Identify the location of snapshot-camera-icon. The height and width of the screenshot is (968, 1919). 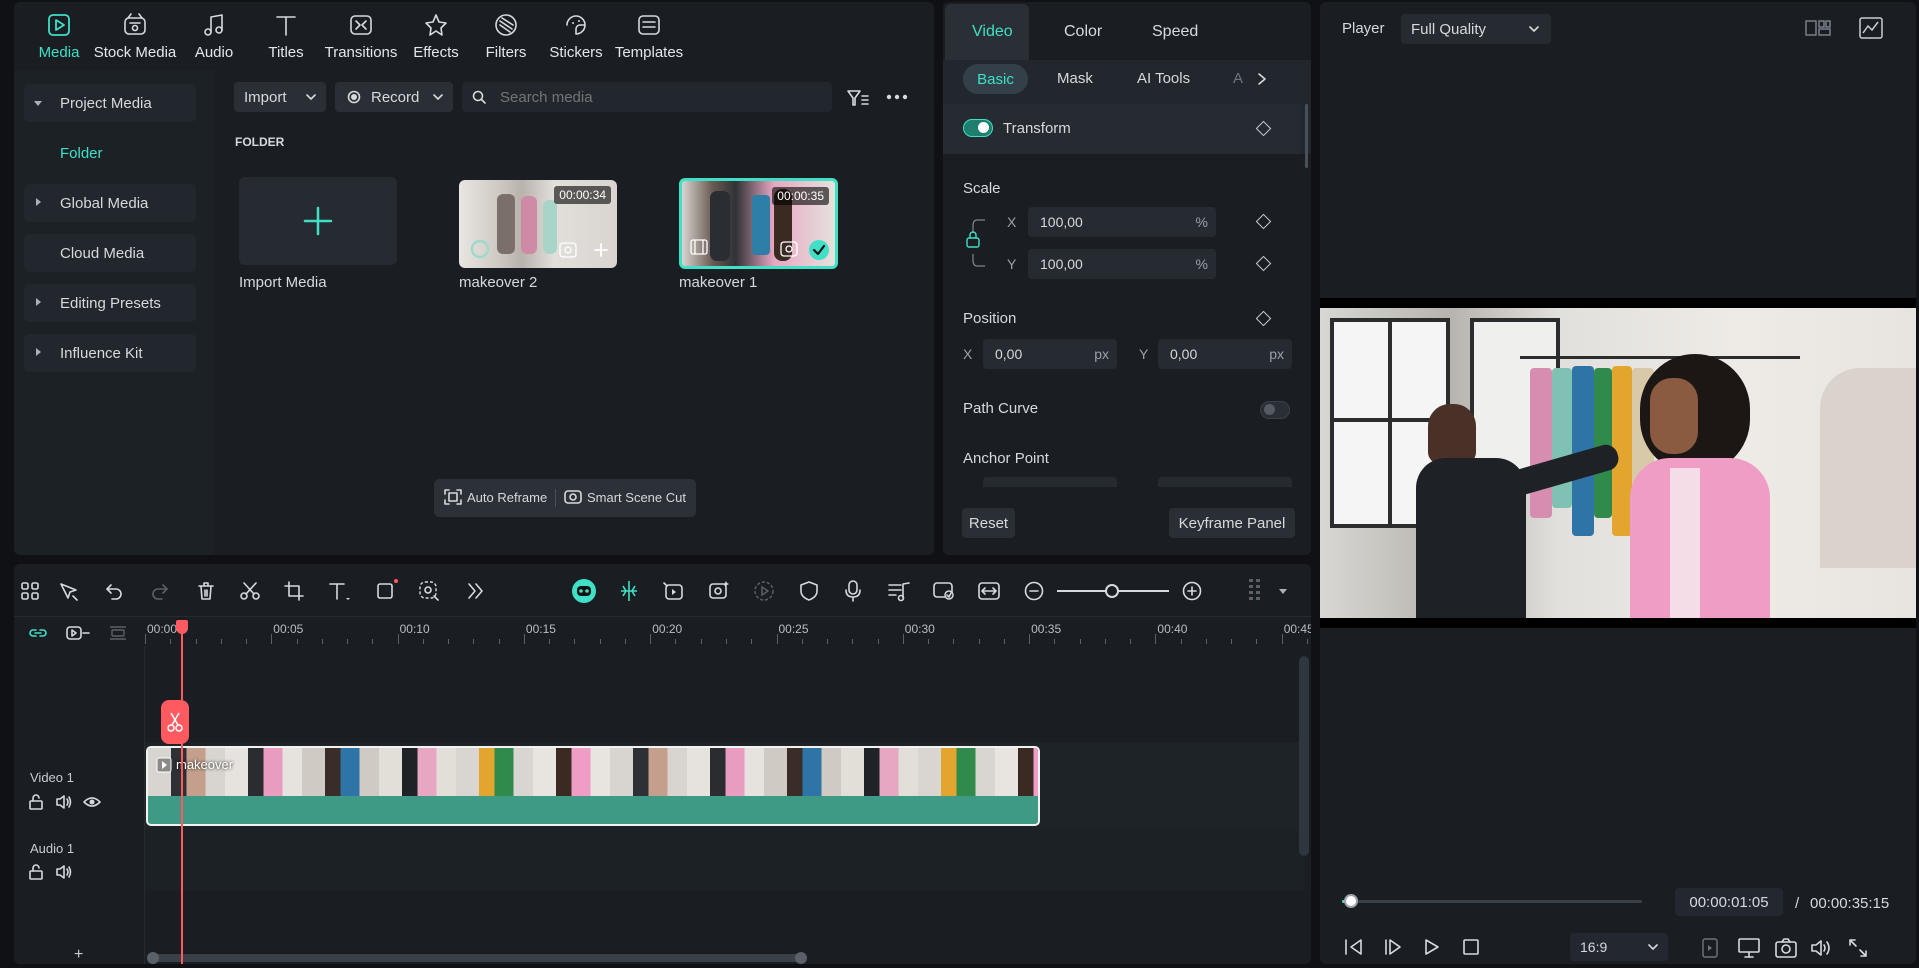
(1786, 948).